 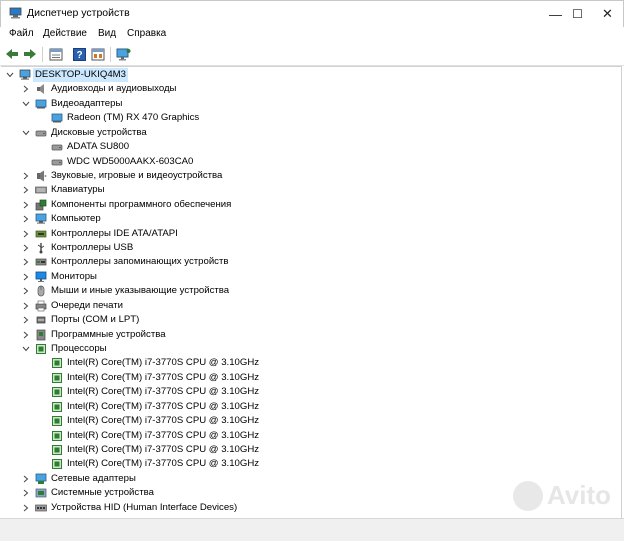 What do you see at coordinates (301, 104) in the screenshot?
I see `tree-category-2: Видеоадаптеры` at bounding box center [301, 104].